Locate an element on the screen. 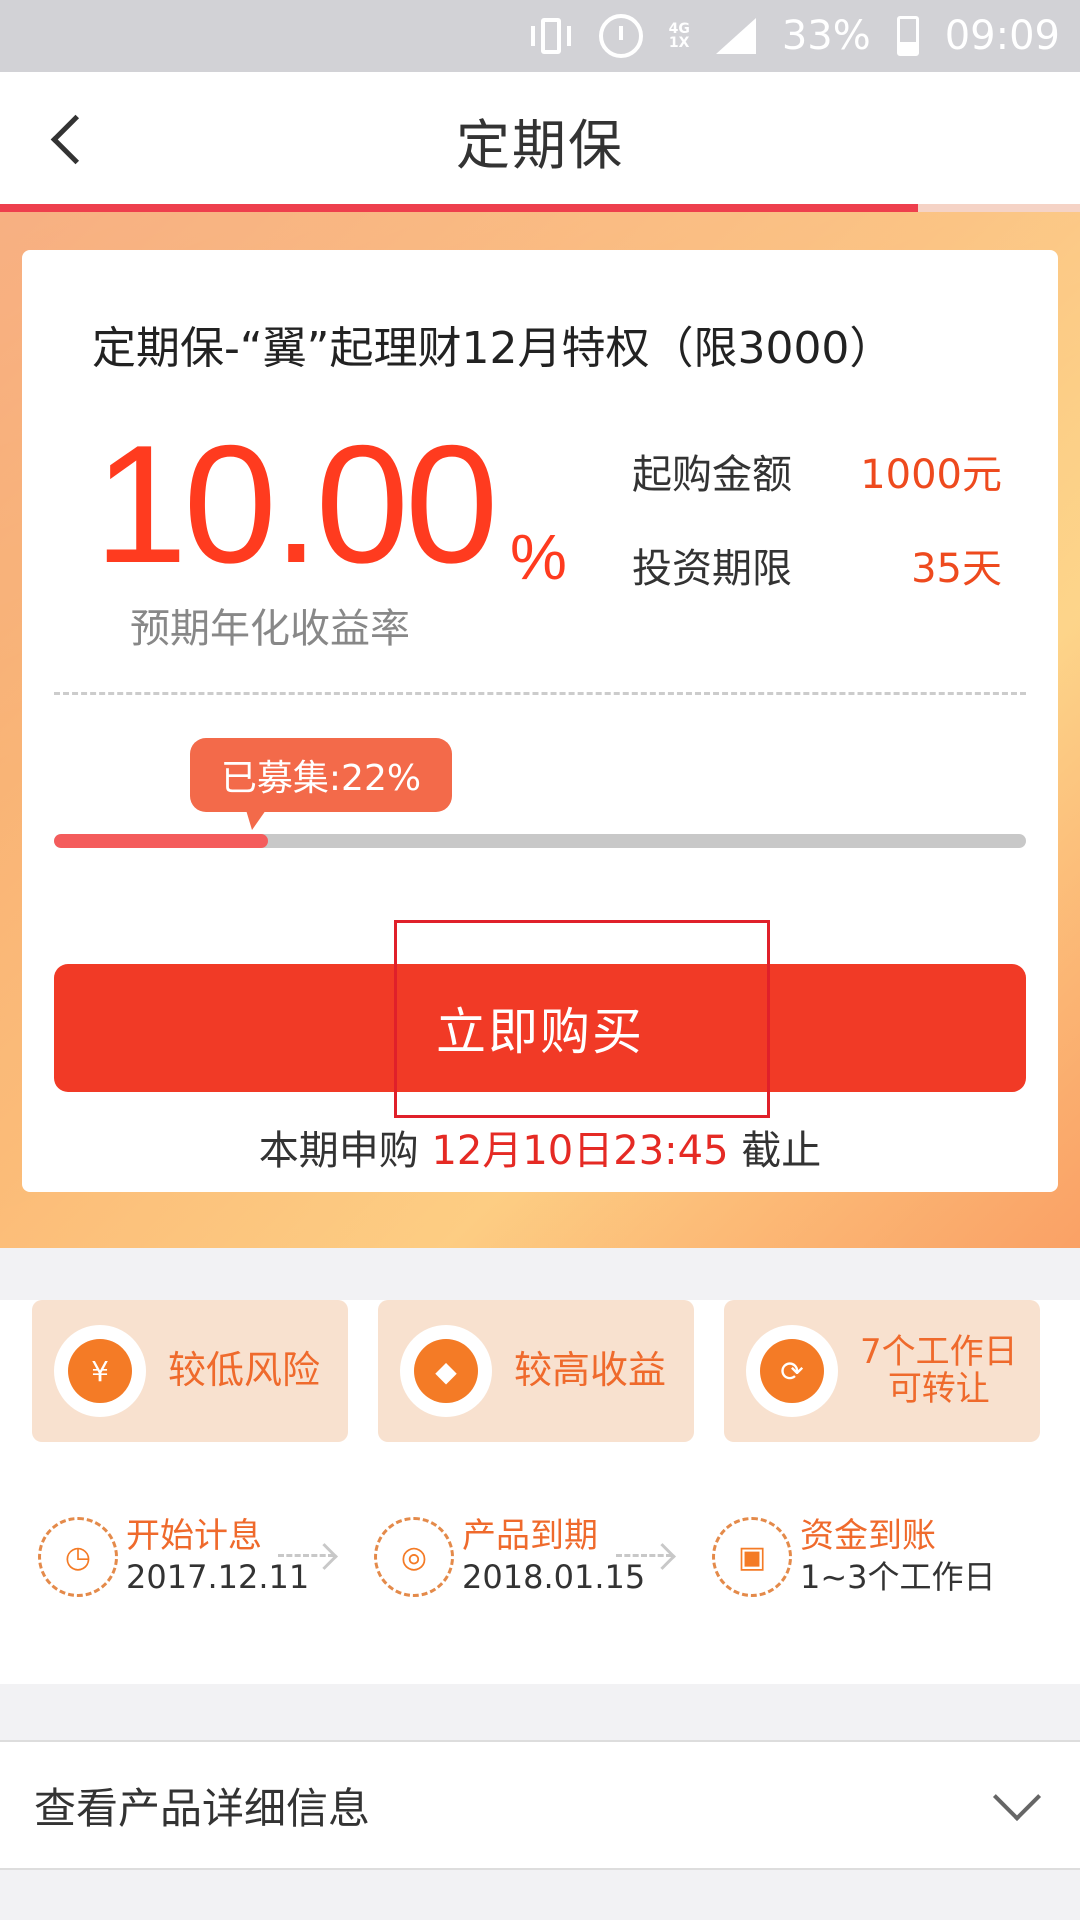 This screenshot has width=1080, height=1920. rate-unit: % is located at coordinates (538, 557).